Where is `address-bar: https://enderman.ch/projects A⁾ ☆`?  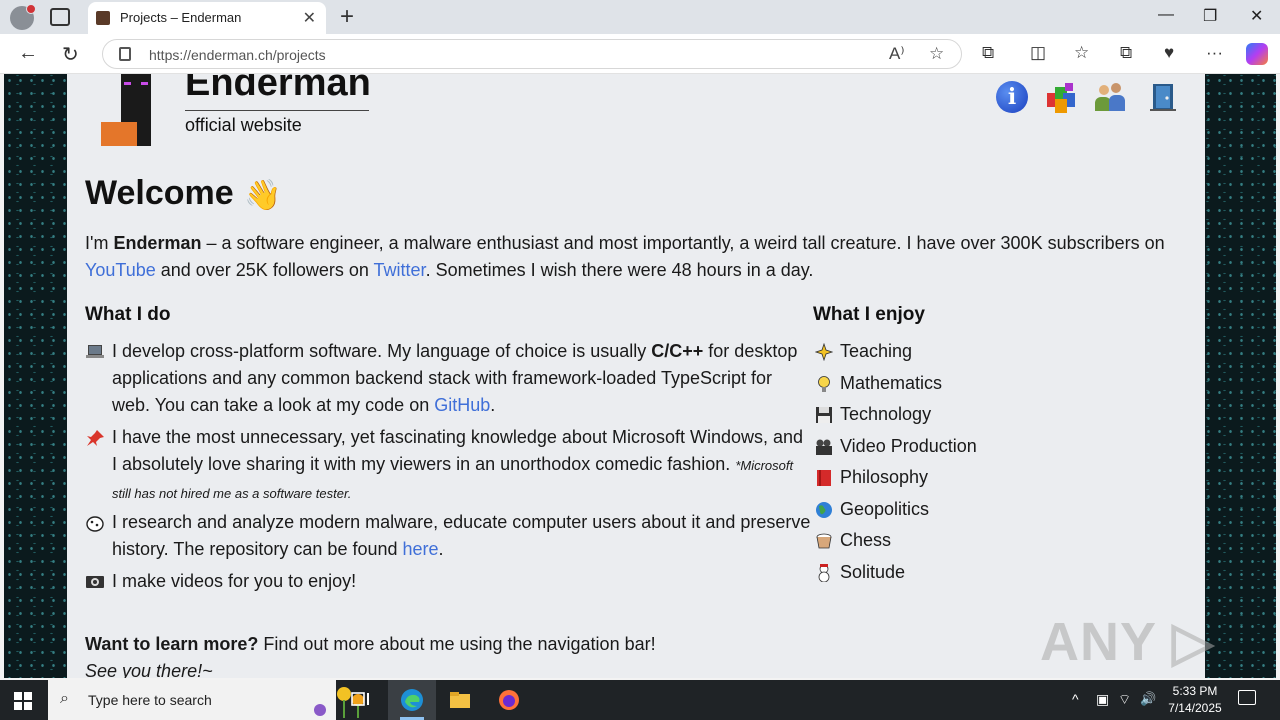 address-bar: https://enderman.ch/projects A⁾ ☆ is located at coordinates (532, 54).